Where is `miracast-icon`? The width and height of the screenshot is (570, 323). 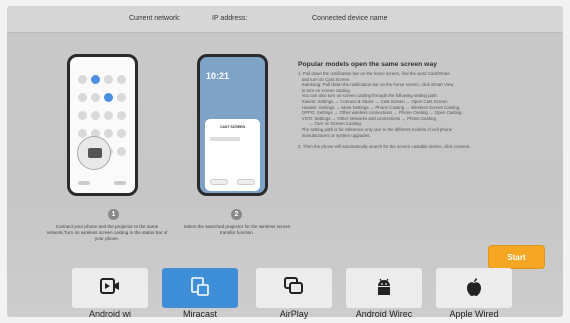
miracast-icon is located at coordinates (200, 286).